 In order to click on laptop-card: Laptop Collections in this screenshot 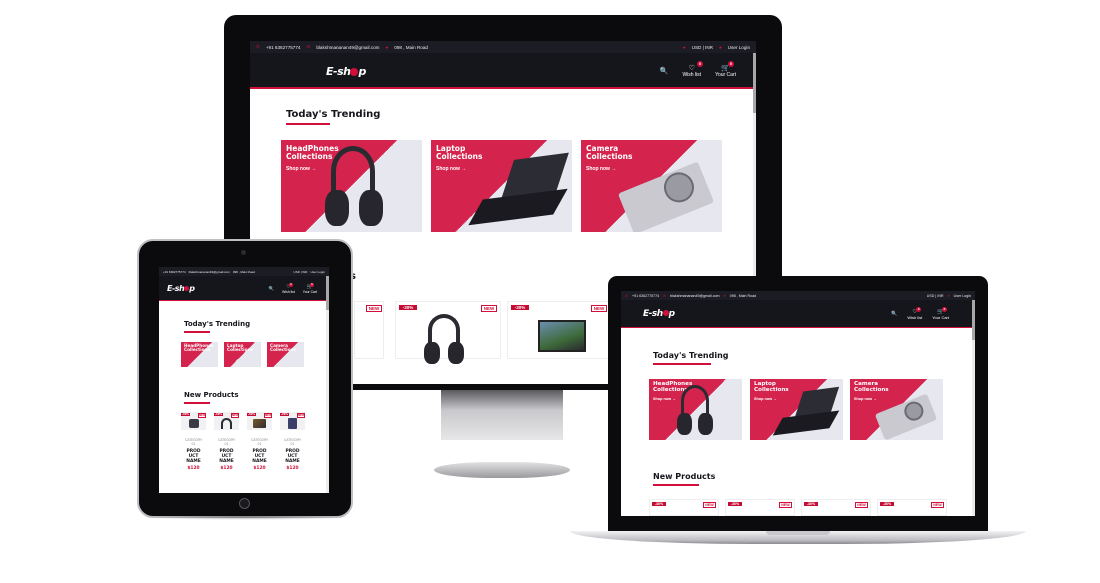, I will do `click(242, 354)`.